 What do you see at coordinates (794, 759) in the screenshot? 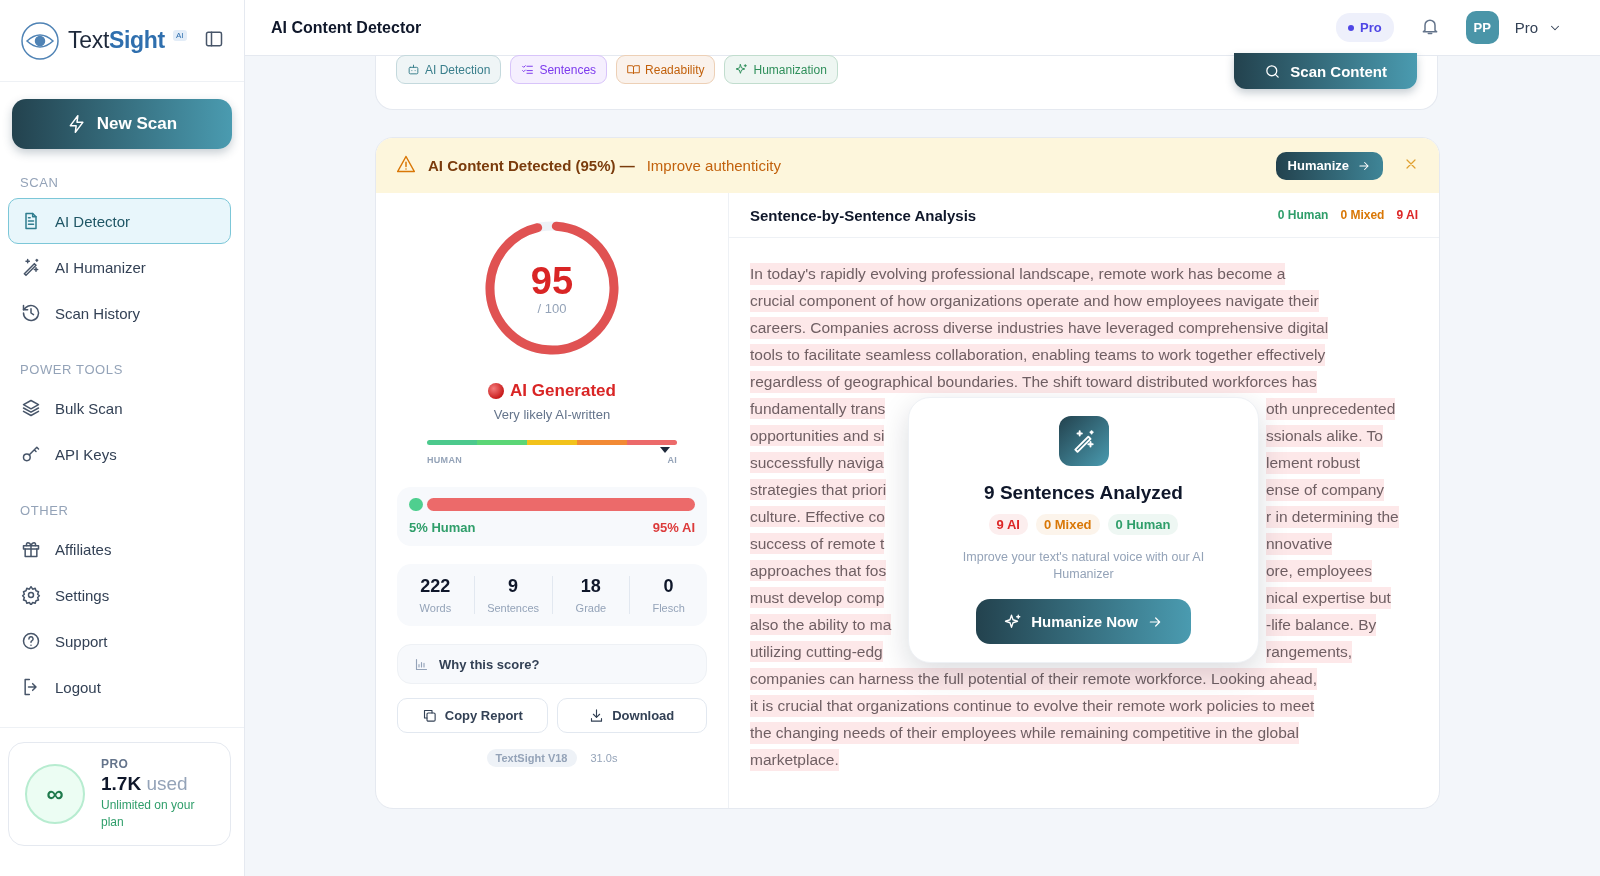
I see `blurred-text: marketplace.` at bounding box center [794, 759].